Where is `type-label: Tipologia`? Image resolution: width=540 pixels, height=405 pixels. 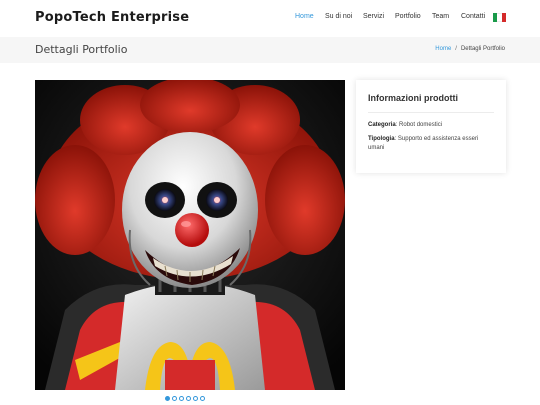
type-label: Tipologia is located at coordinates (381, 139).